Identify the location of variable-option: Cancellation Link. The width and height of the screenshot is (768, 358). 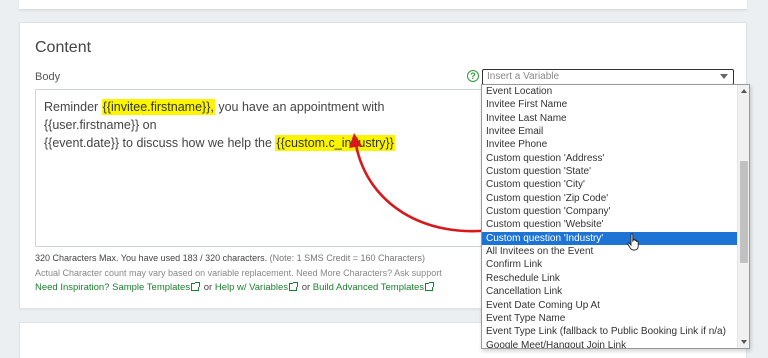
(610, 291).